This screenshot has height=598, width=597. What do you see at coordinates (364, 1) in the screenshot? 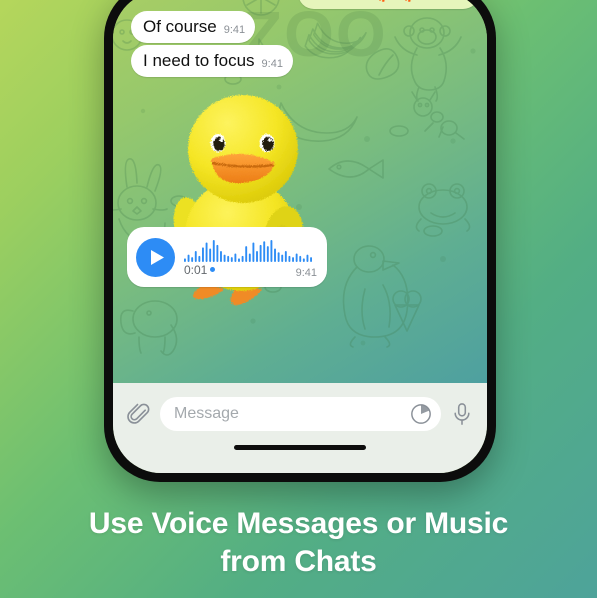
I see `message-text: for me? 🦆 🦆` at bounding box center [364, 1].